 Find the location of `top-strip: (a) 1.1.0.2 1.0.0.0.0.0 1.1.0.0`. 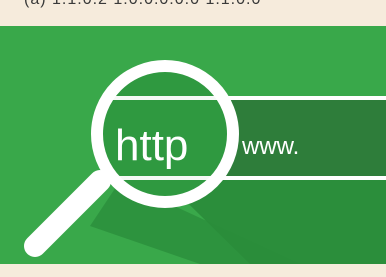

top-strip: (a) 1.1.0.2 1.0.0.0.0.0 1.1.0.0 is located at coordinates (193, 12).